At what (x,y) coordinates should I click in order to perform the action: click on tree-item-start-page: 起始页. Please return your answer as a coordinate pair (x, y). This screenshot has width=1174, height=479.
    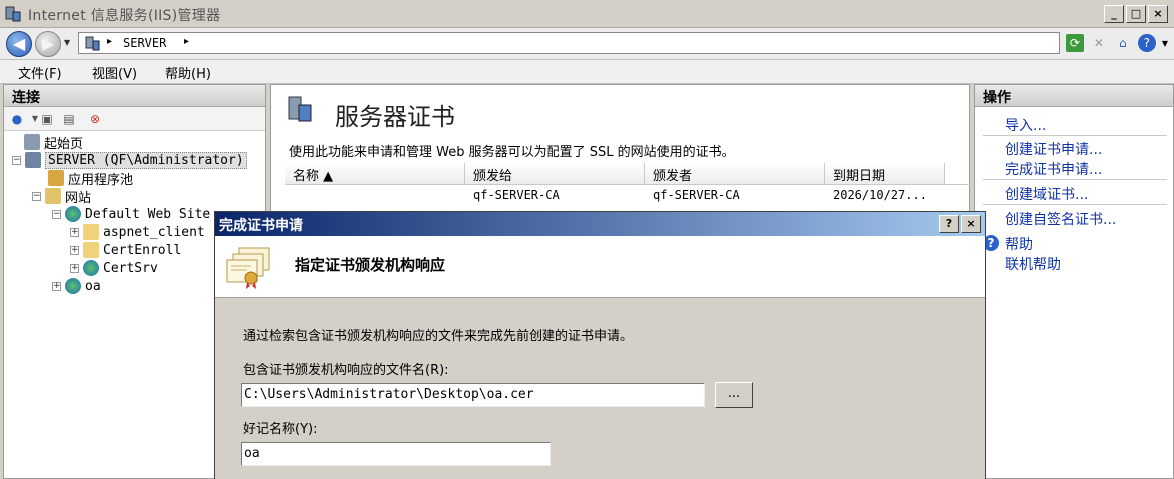
    Looking at the image, I should click on (54, 142).